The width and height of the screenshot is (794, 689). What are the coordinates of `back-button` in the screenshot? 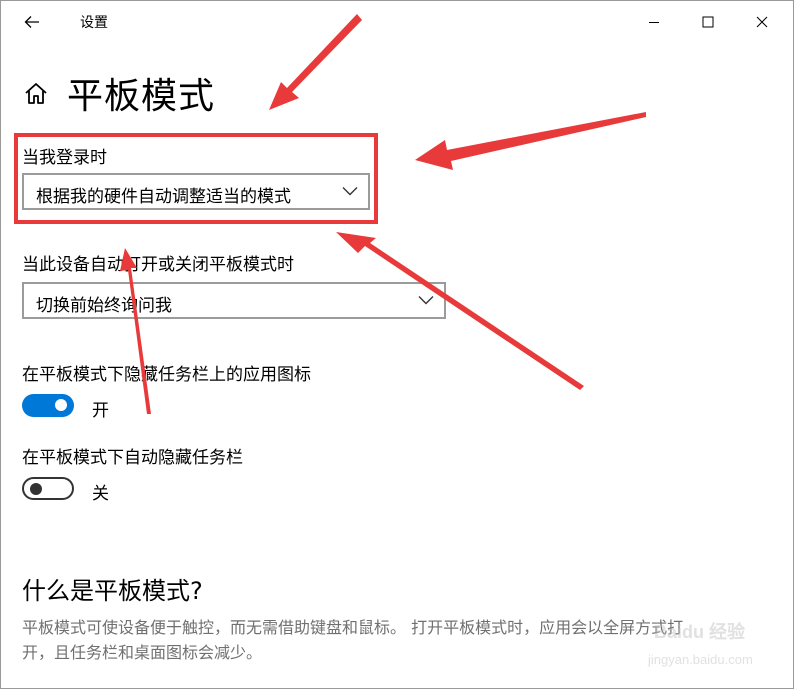 It's located at (32, 22).